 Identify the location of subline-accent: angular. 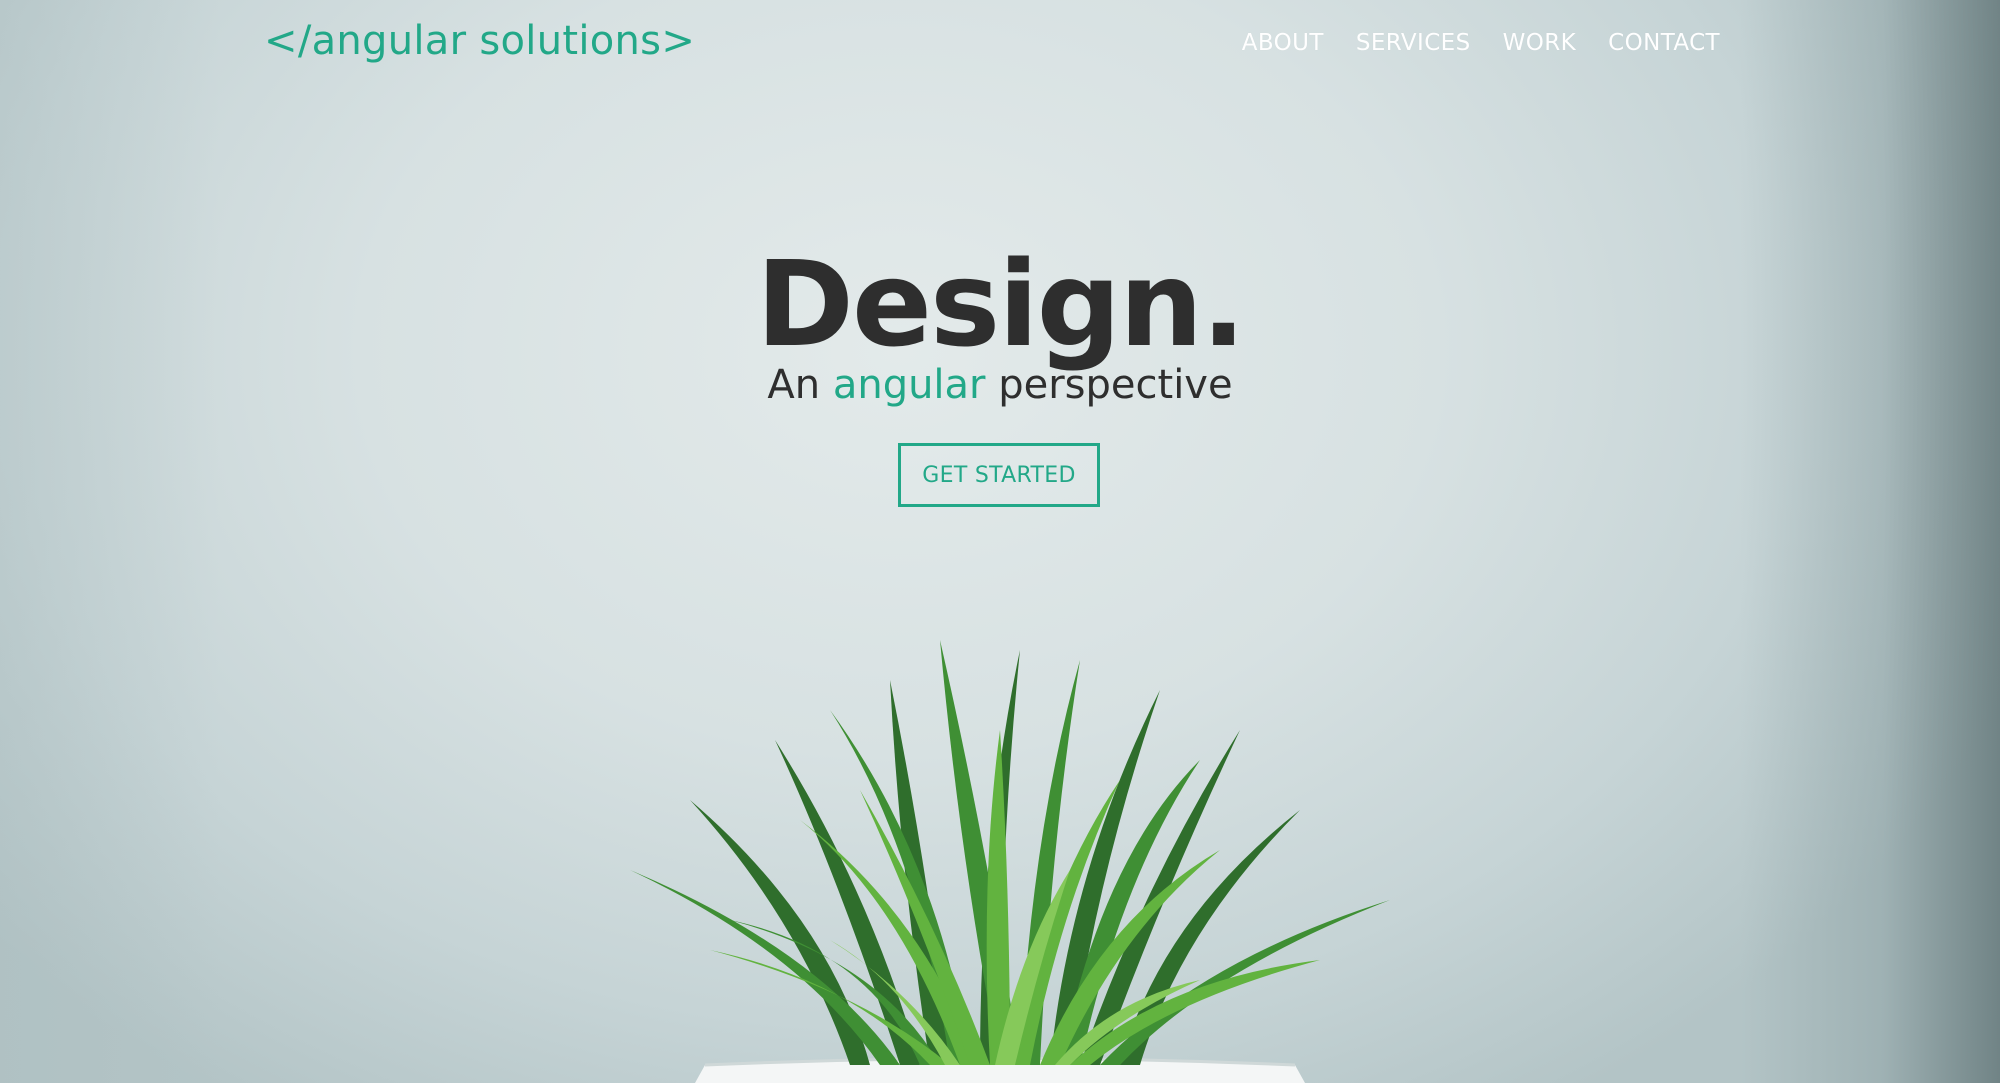
(909, 385).